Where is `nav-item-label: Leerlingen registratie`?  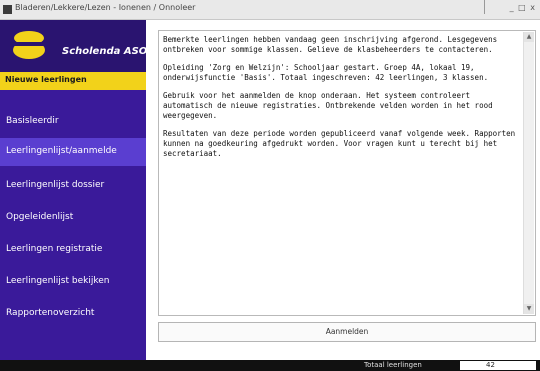
nav-item-label: Leerlingen registratie is located at coordinates (54, 249).